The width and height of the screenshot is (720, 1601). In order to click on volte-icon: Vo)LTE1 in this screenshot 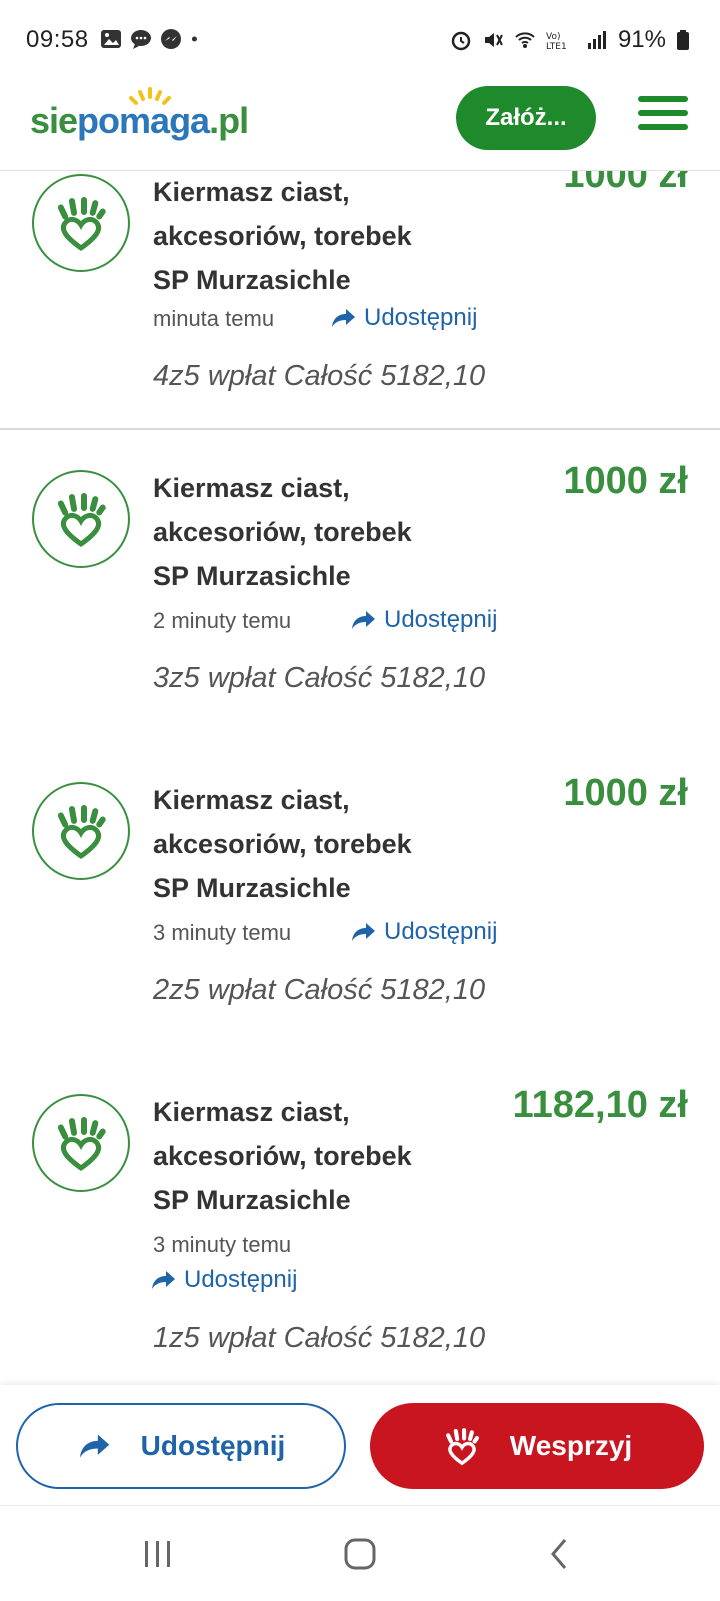, I will do `click(556, 41)`.